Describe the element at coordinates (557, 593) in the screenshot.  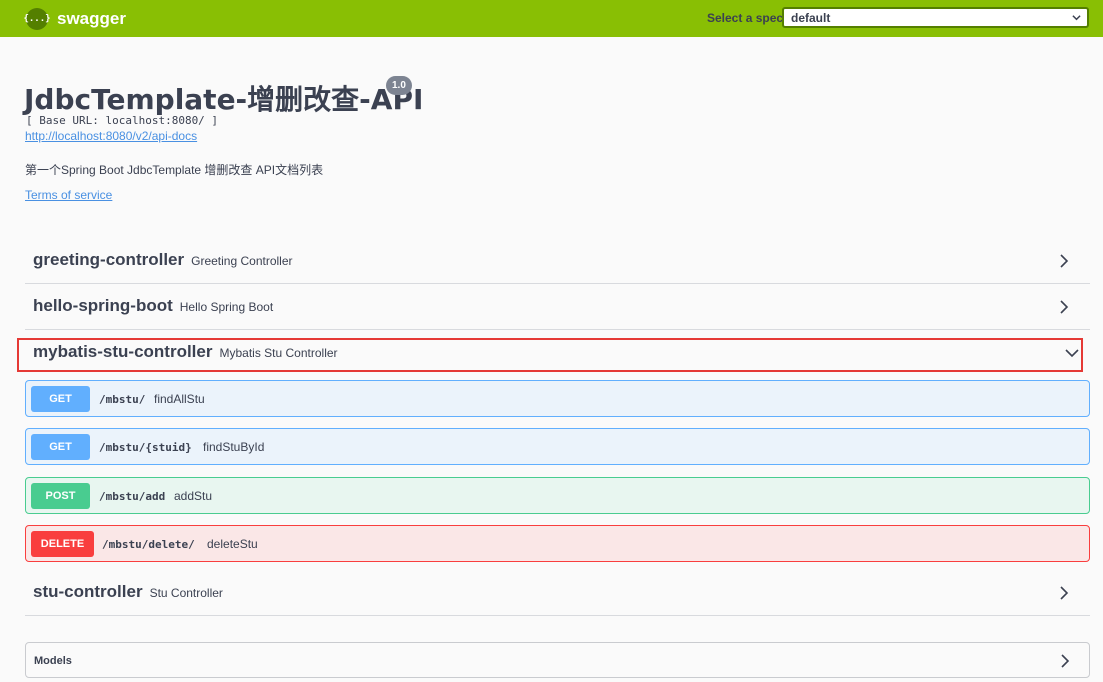
I see `tag-stu-controller: stu-controller Stu Controller` at that location.